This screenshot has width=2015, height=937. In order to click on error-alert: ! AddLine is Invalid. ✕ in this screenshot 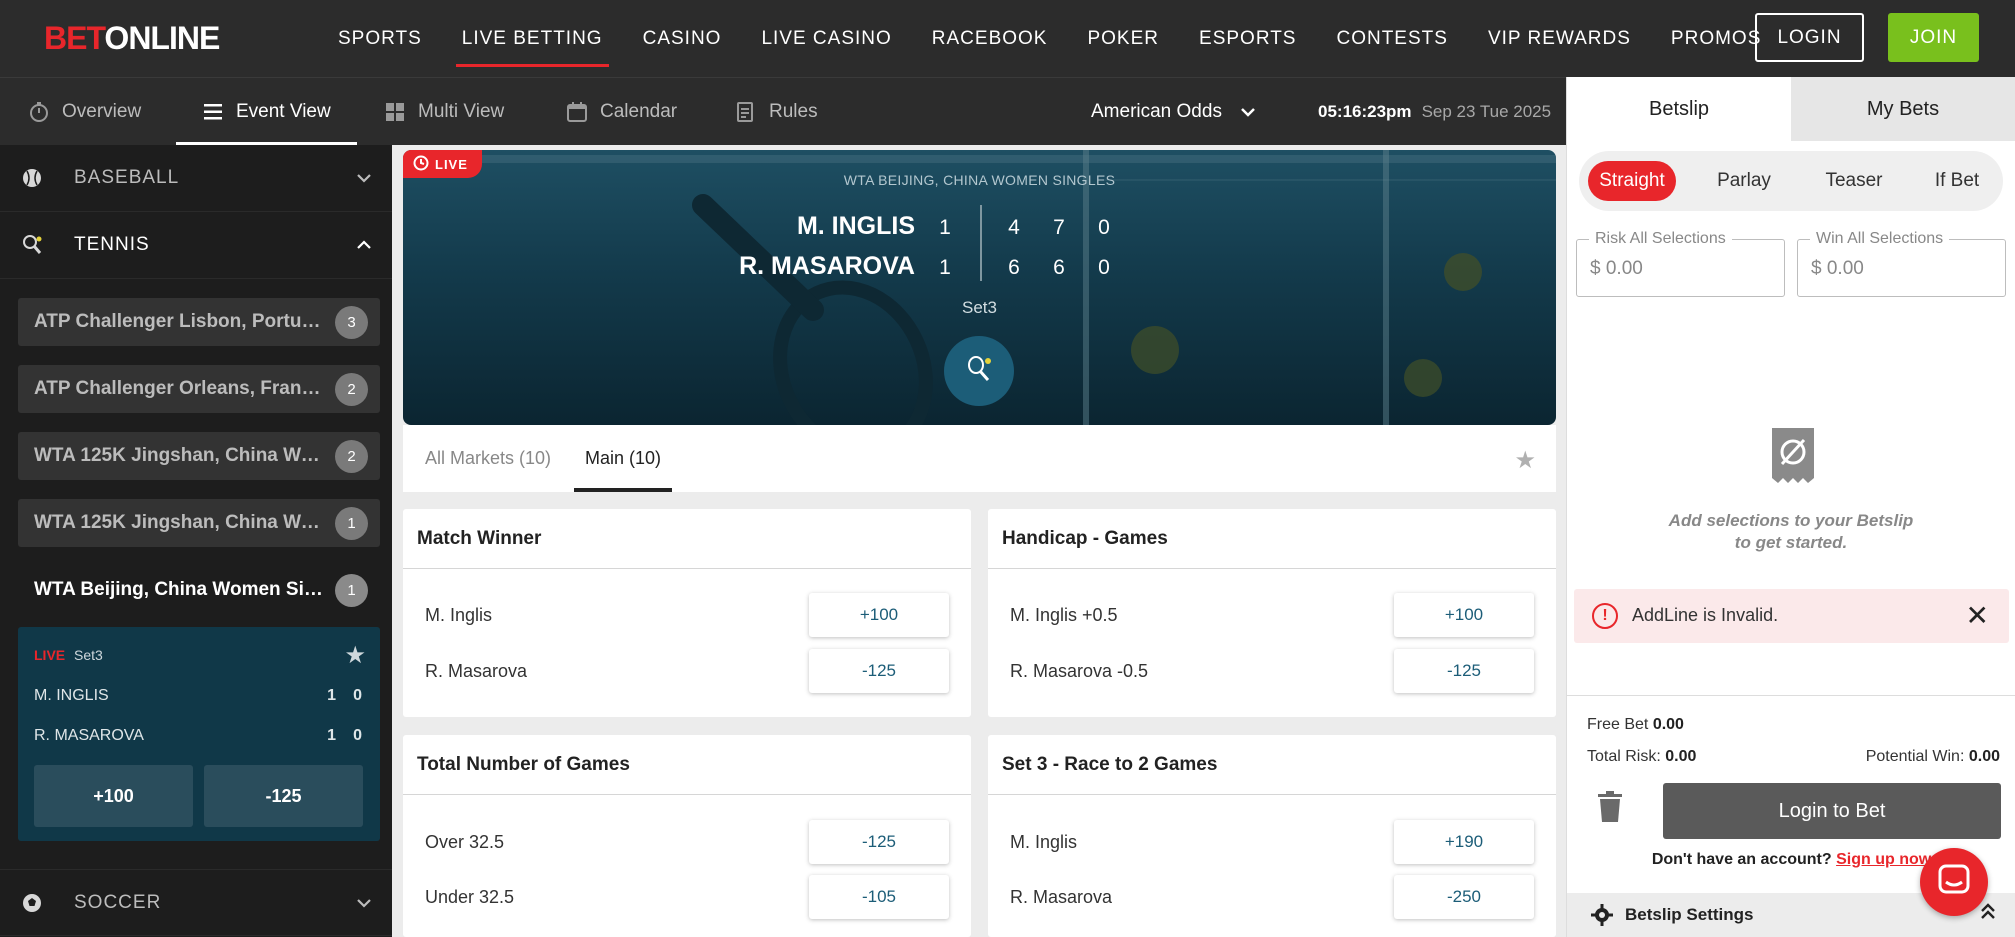, I will do `click(1791, 616)`.